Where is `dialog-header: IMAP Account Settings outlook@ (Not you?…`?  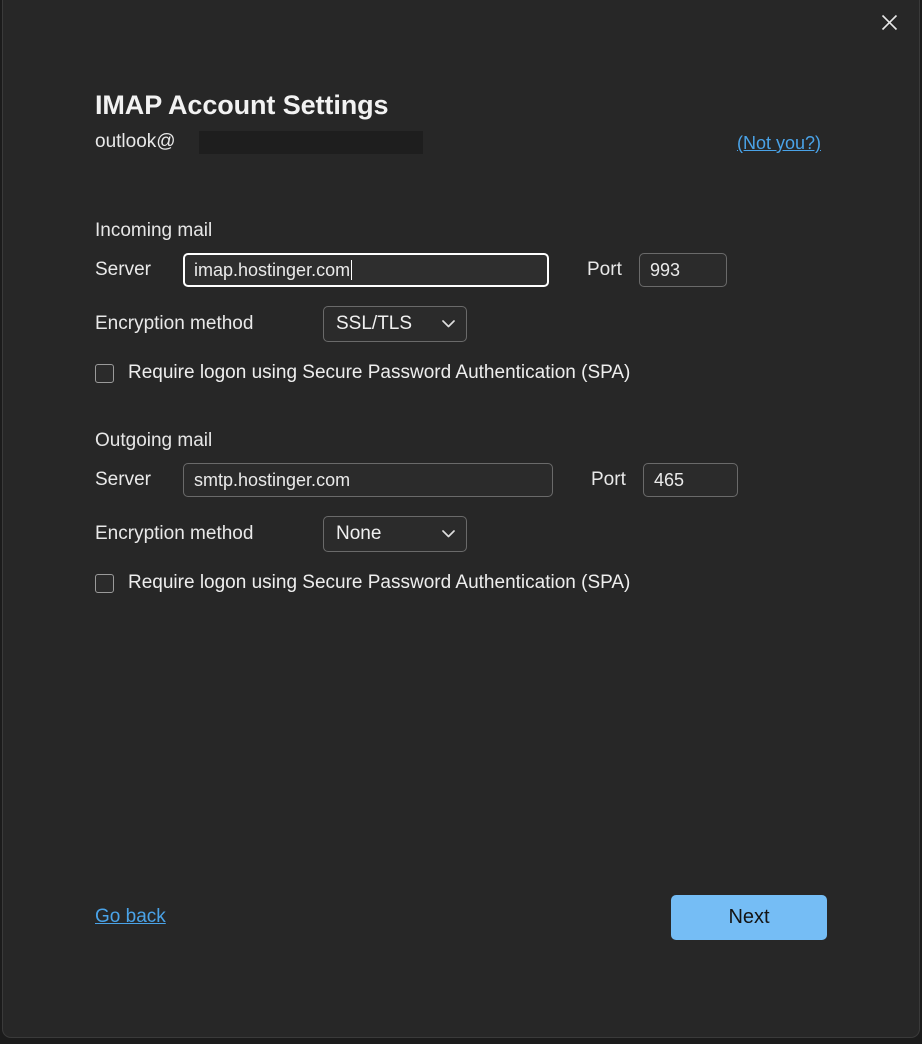 dialog-header: IMAP Account Settings outlook@ (Not you?… is located at coordinates (458, 122).